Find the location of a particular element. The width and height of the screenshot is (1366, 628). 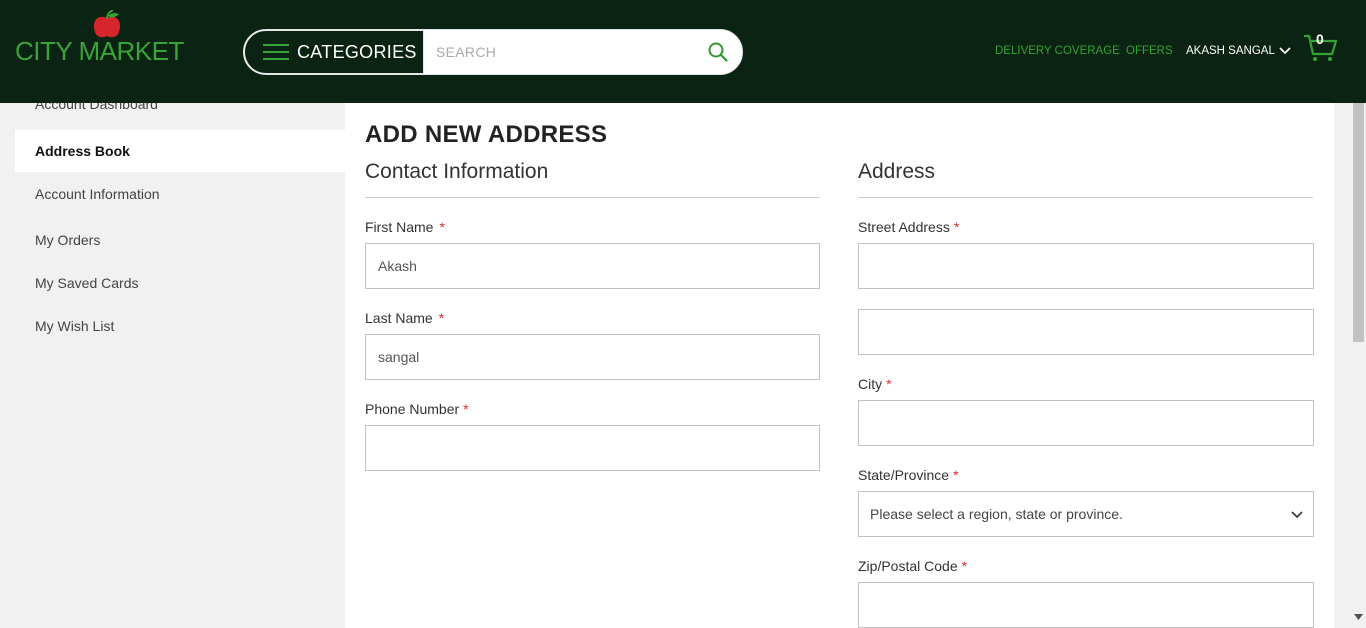

user-account-menu: AKASH SANGAL is located at coordinates (1238, 51).